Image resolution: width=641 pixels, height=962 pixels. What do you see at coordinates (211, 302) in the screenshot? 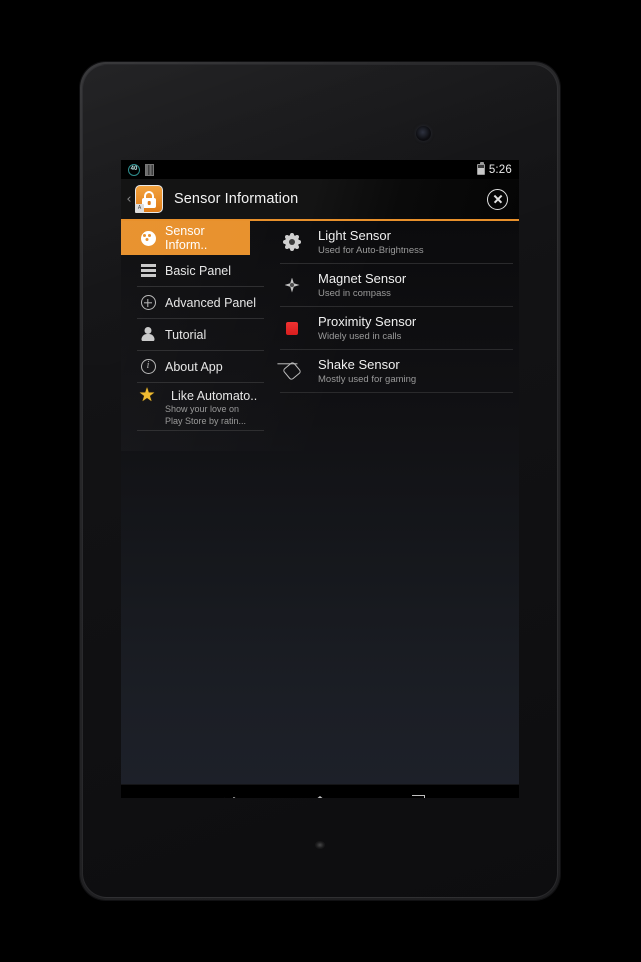
I see `sidebar-item-label: Advanced Panel` at bounding box center [211, 302].